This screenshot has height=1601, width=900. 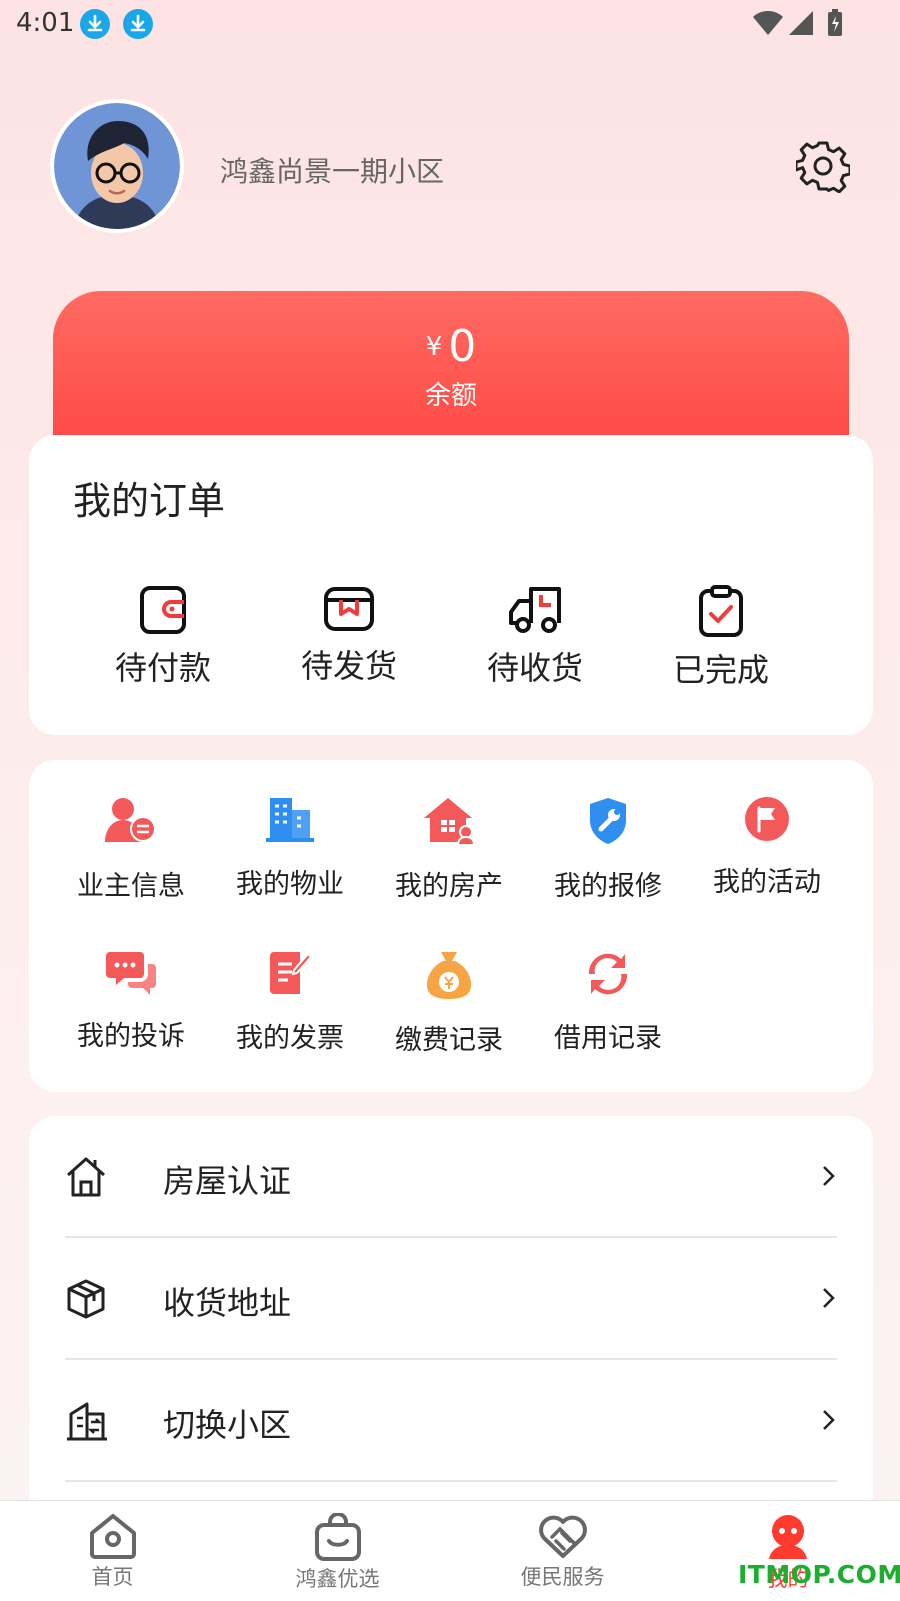 What do you see at coordinates (767, 882) in the screenshot?
I see `service-label: 我的活动` at bounding box center [767, 882].